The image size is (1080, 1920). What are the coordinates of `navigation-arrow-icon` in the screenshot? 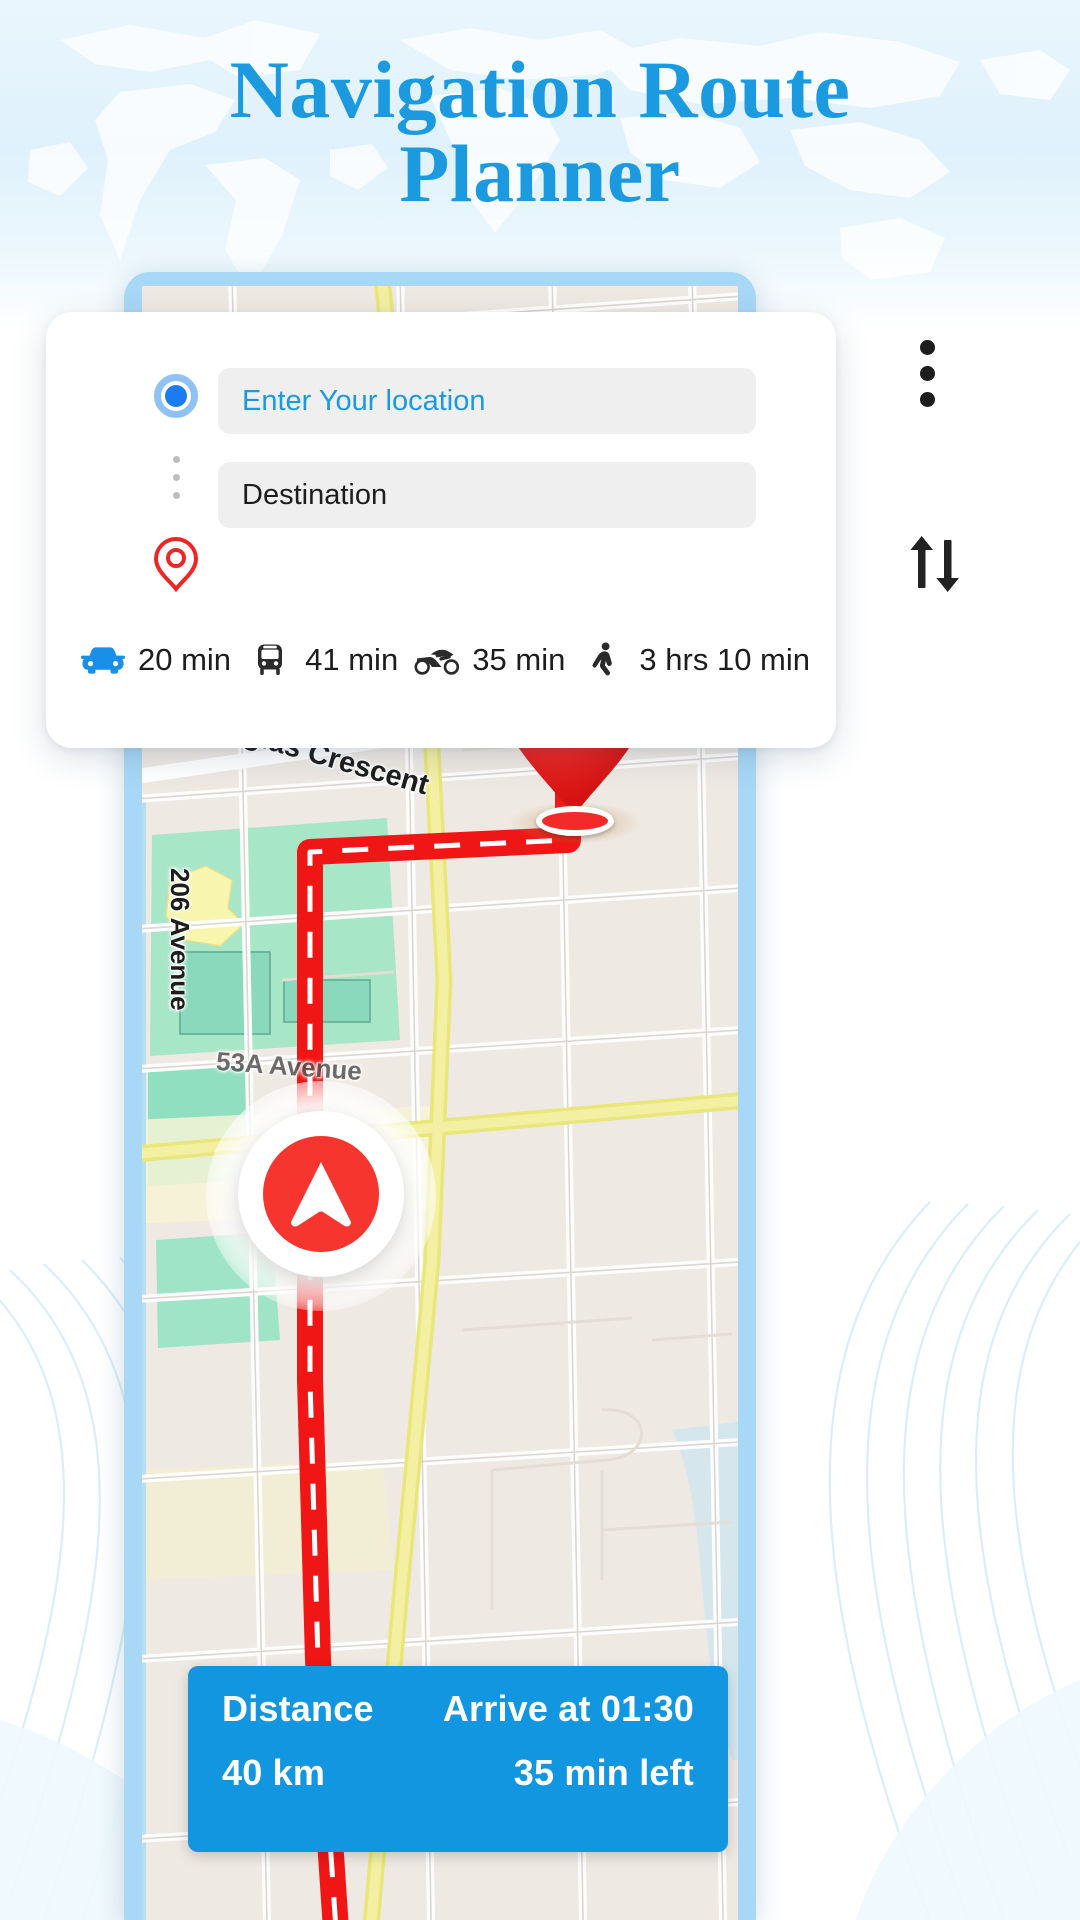 It's located at (321, 1194).